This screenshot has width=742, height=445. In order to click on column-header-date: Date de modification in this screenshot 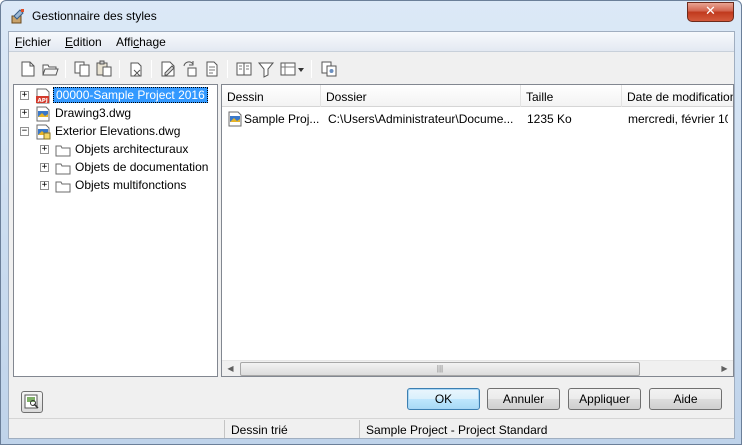, I will do `click(677, 96)`.